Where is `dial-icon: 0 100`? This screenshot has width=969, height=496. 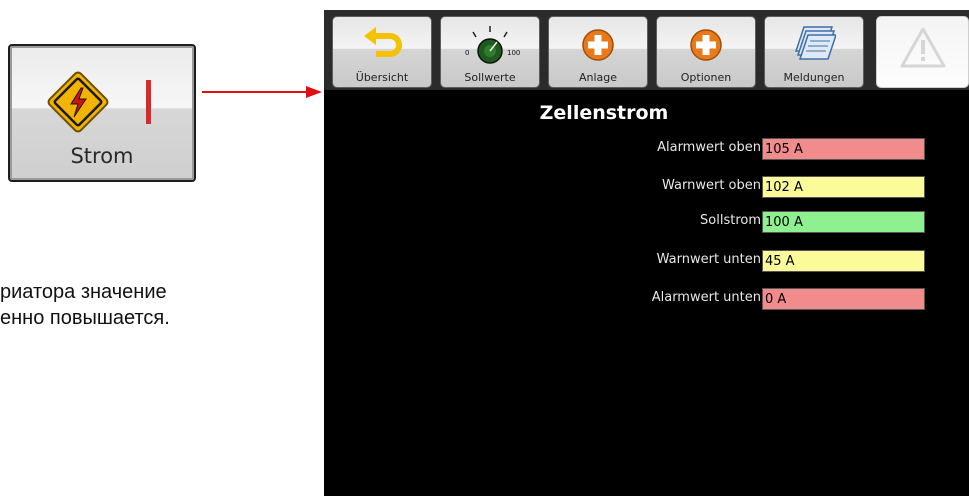 dial-icon: 0 100 is located at coordinates (492, 45).